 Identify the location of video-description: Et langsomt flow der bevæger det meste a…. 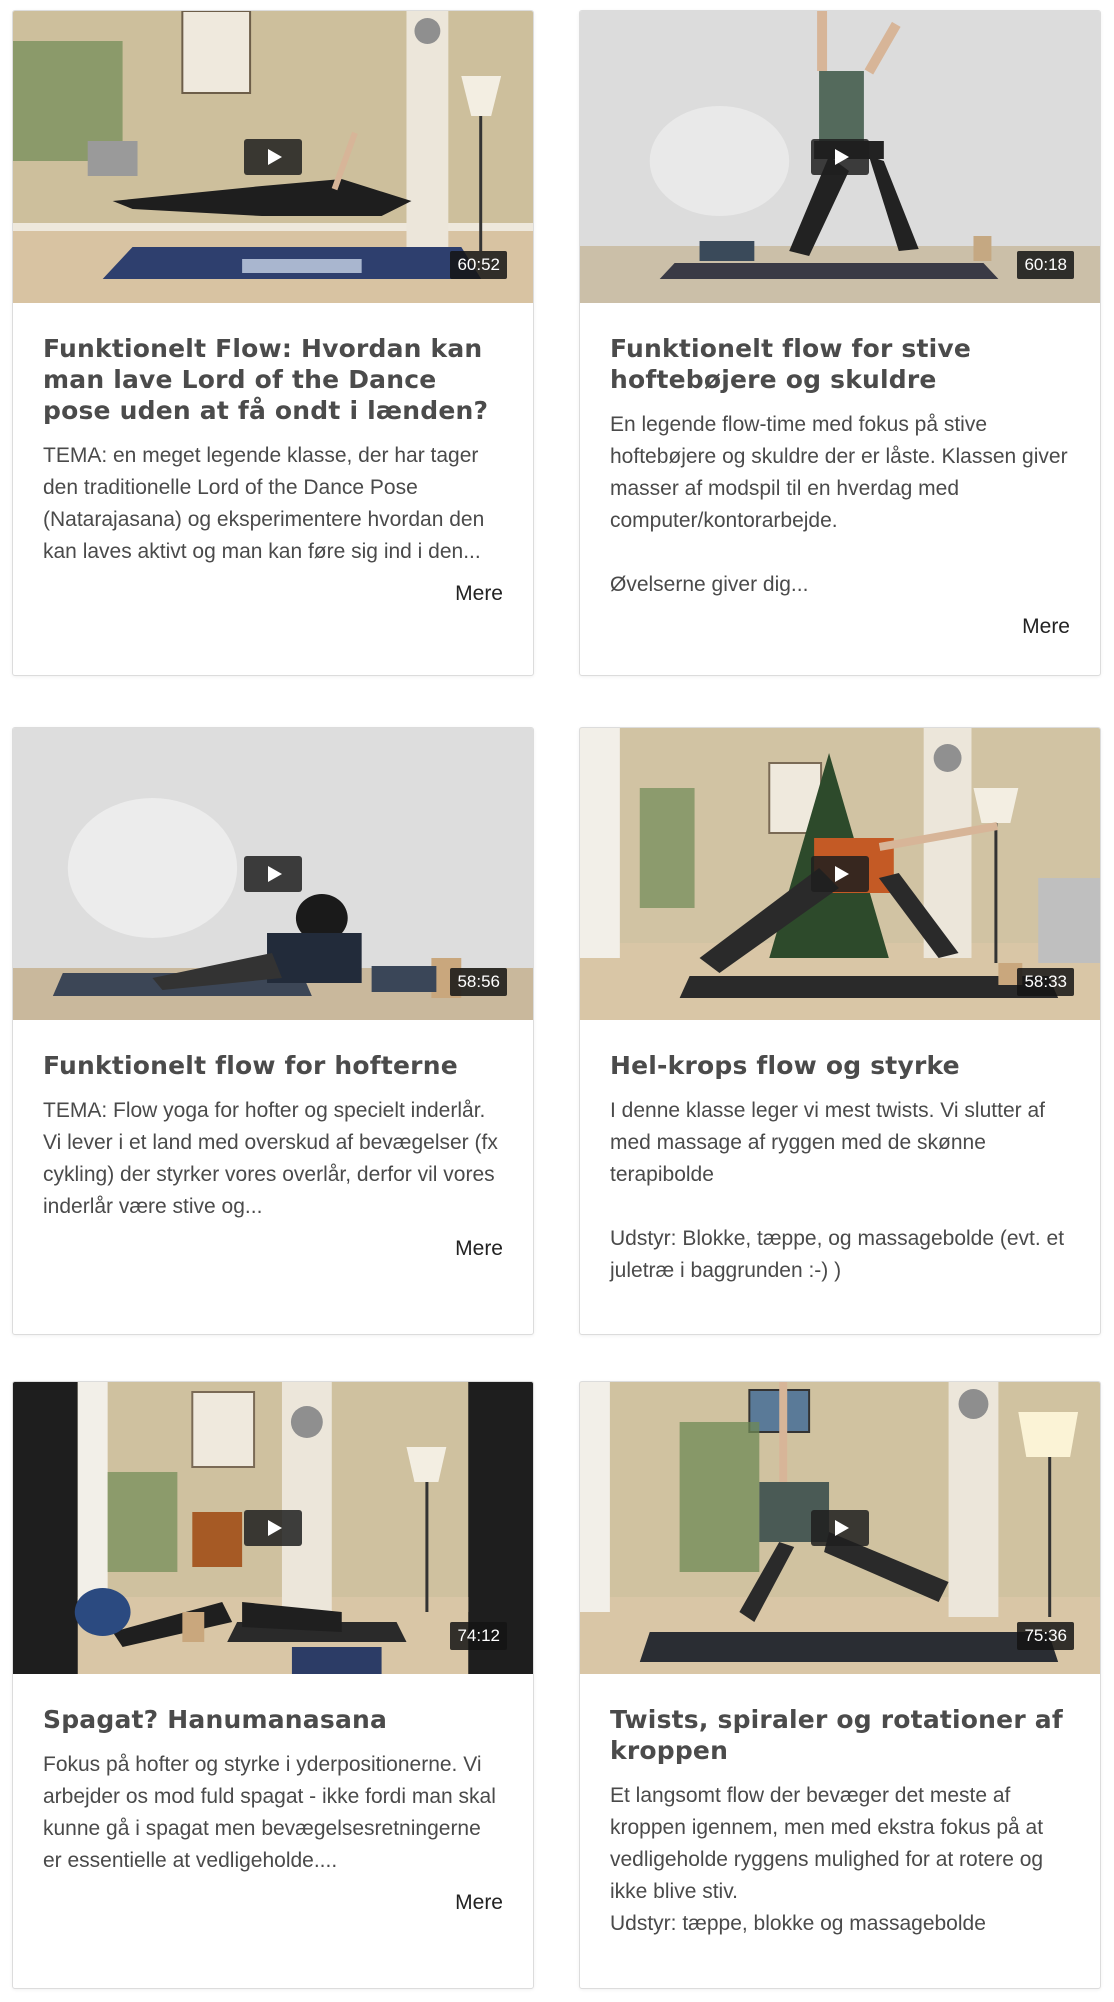
(827, 1859).